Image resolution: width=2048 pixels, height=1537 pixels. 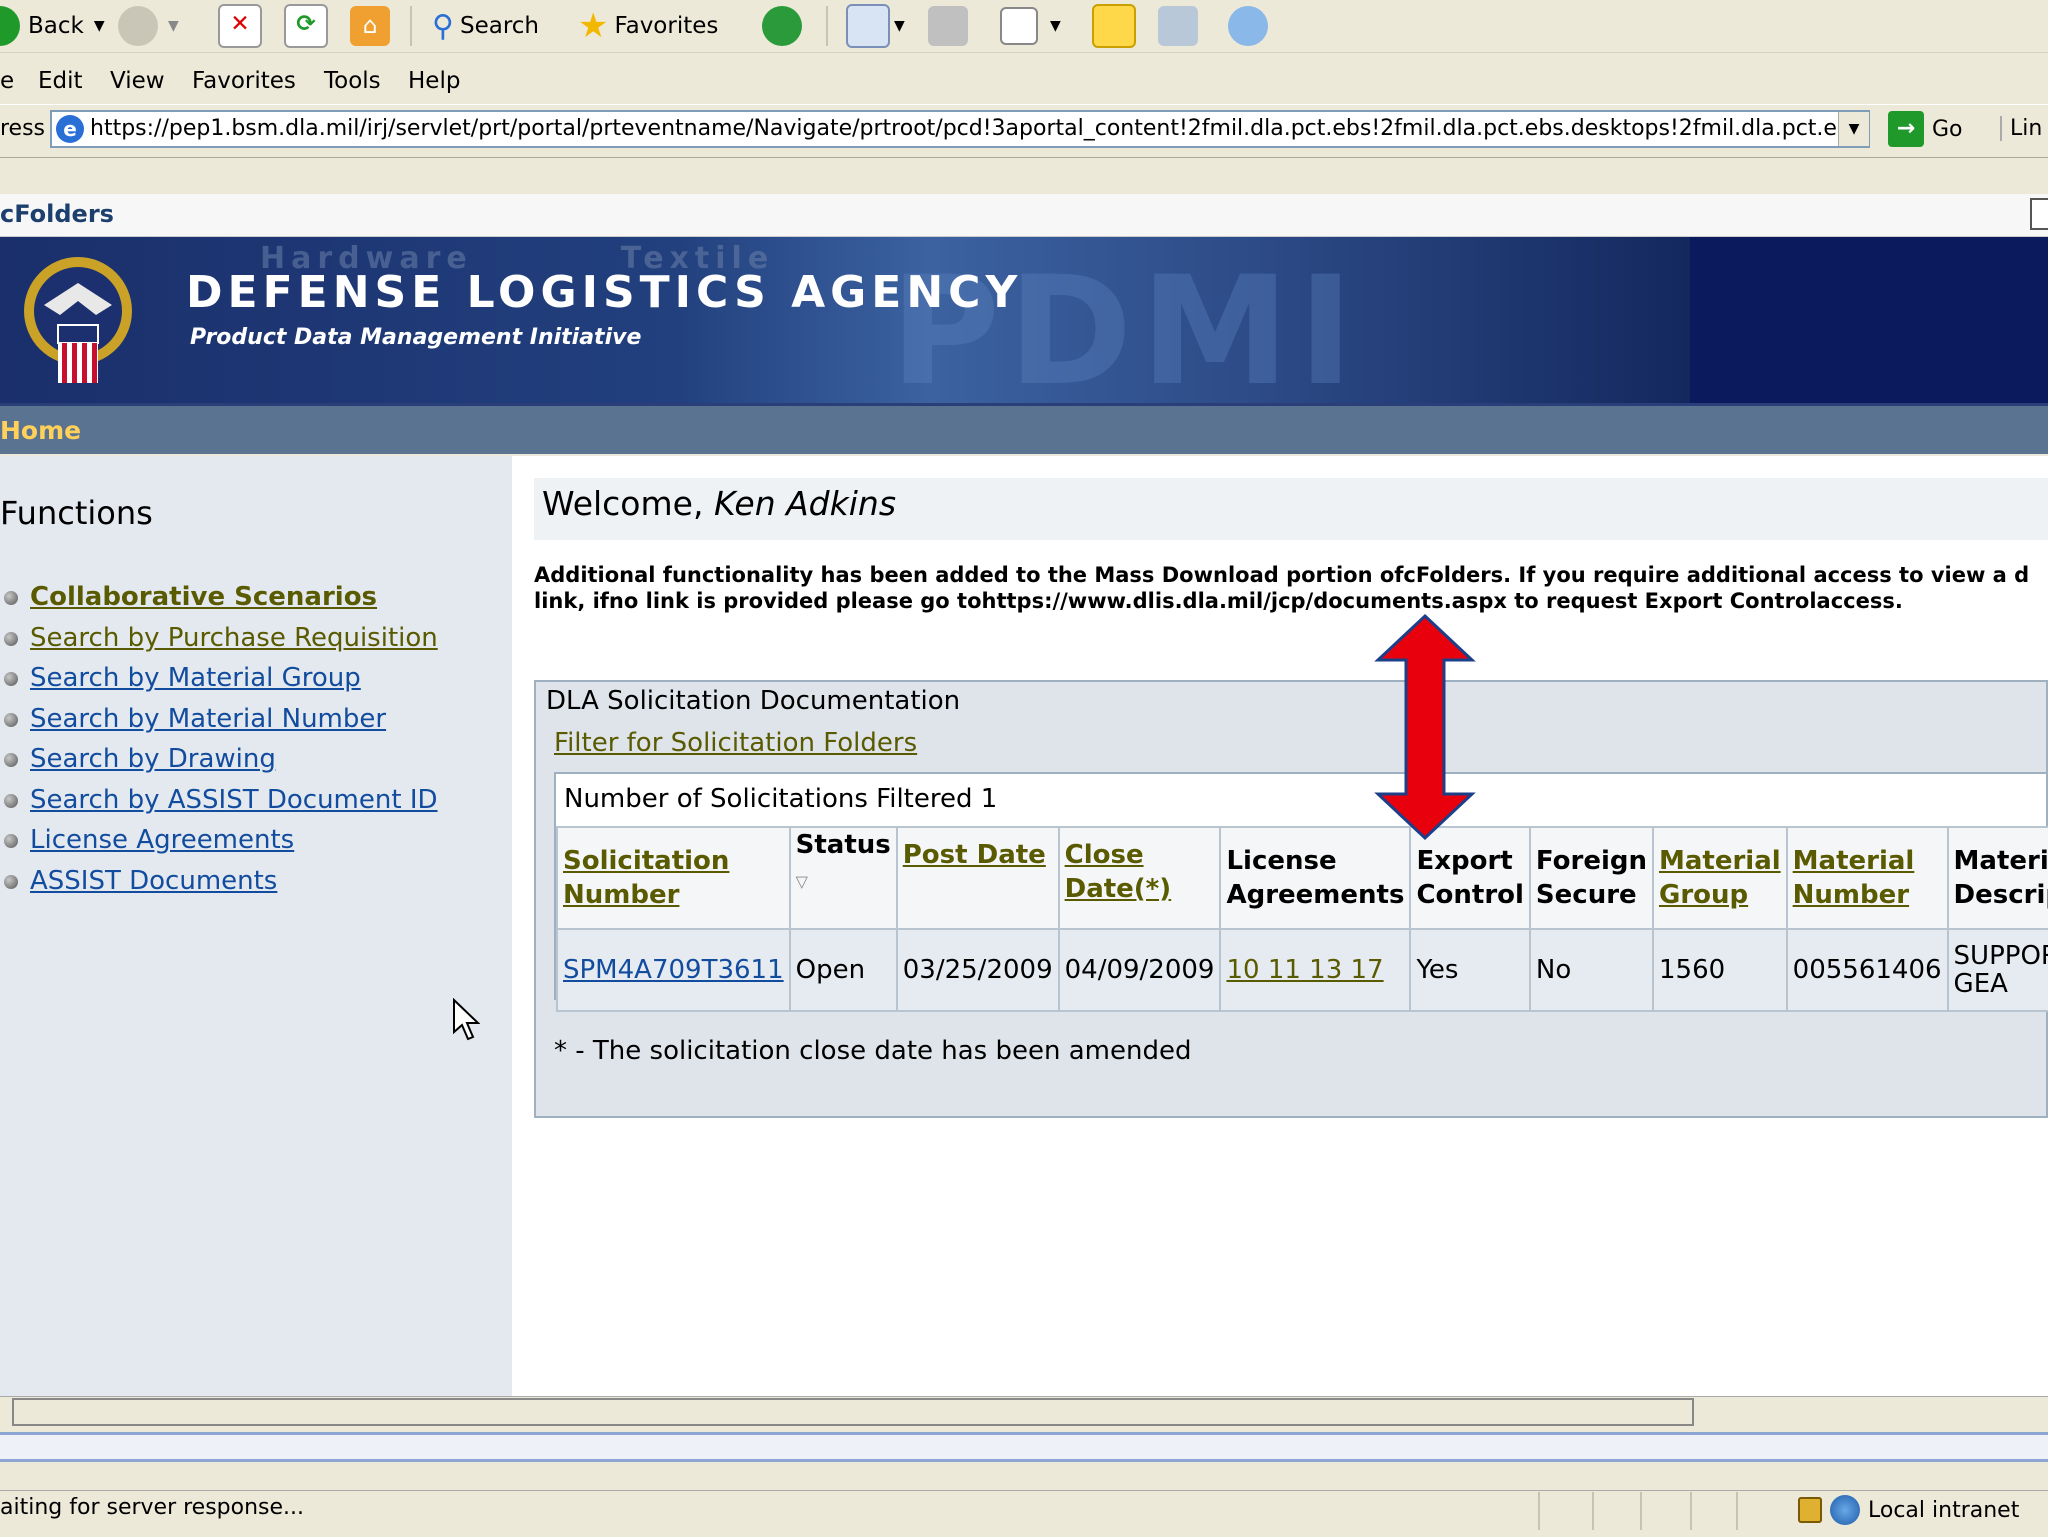 What do you see at coordinates (1019, 26) in the screenshot?
I see `word-icon` at bounding box center [1019, 26].